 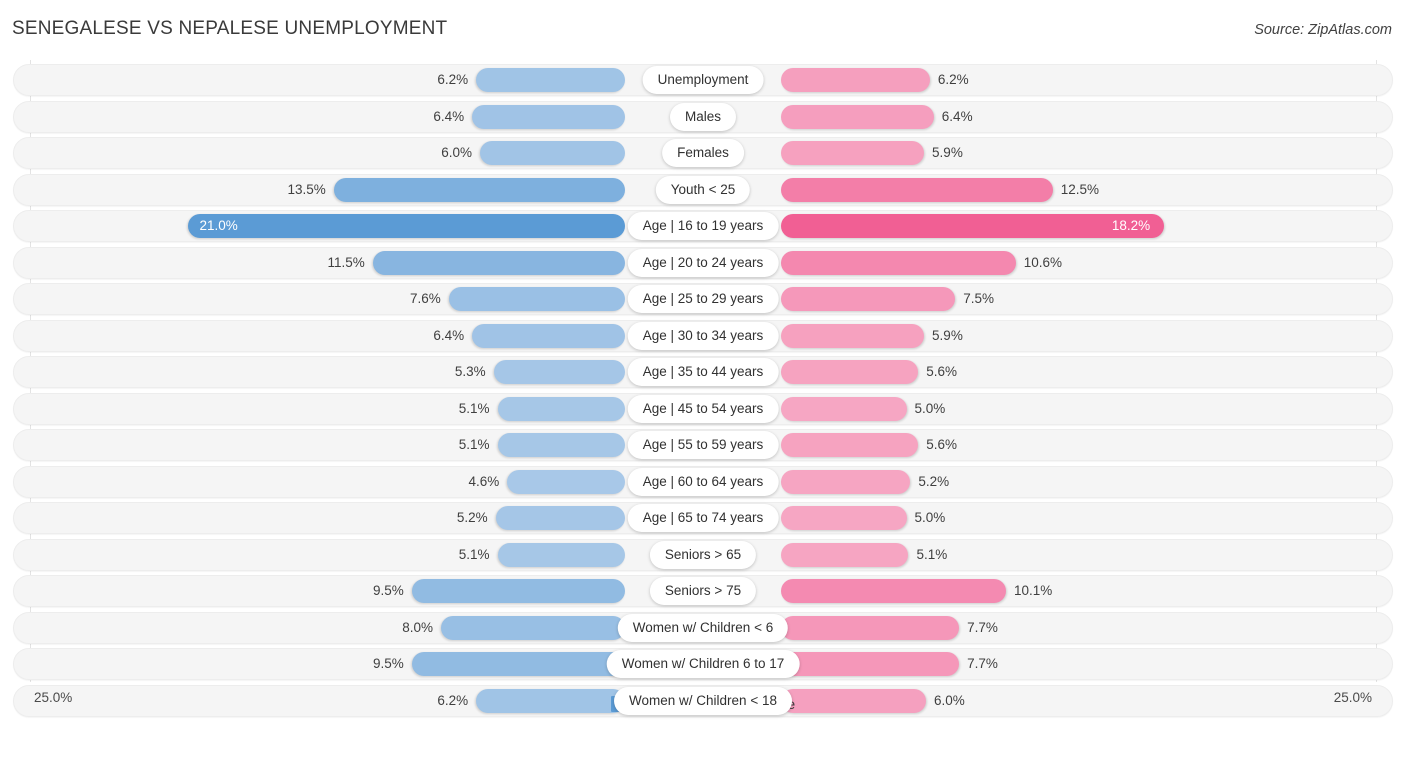 I want to click on category-label: Age | 20 to 24 years, so click(x=703, y=262).